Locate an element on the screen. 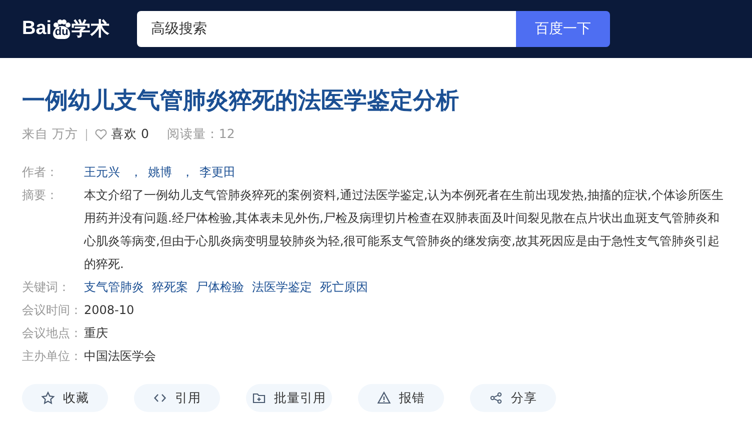 The image size is (752, 440). author-link: 王元兴 is located at coordinates (102, 172).